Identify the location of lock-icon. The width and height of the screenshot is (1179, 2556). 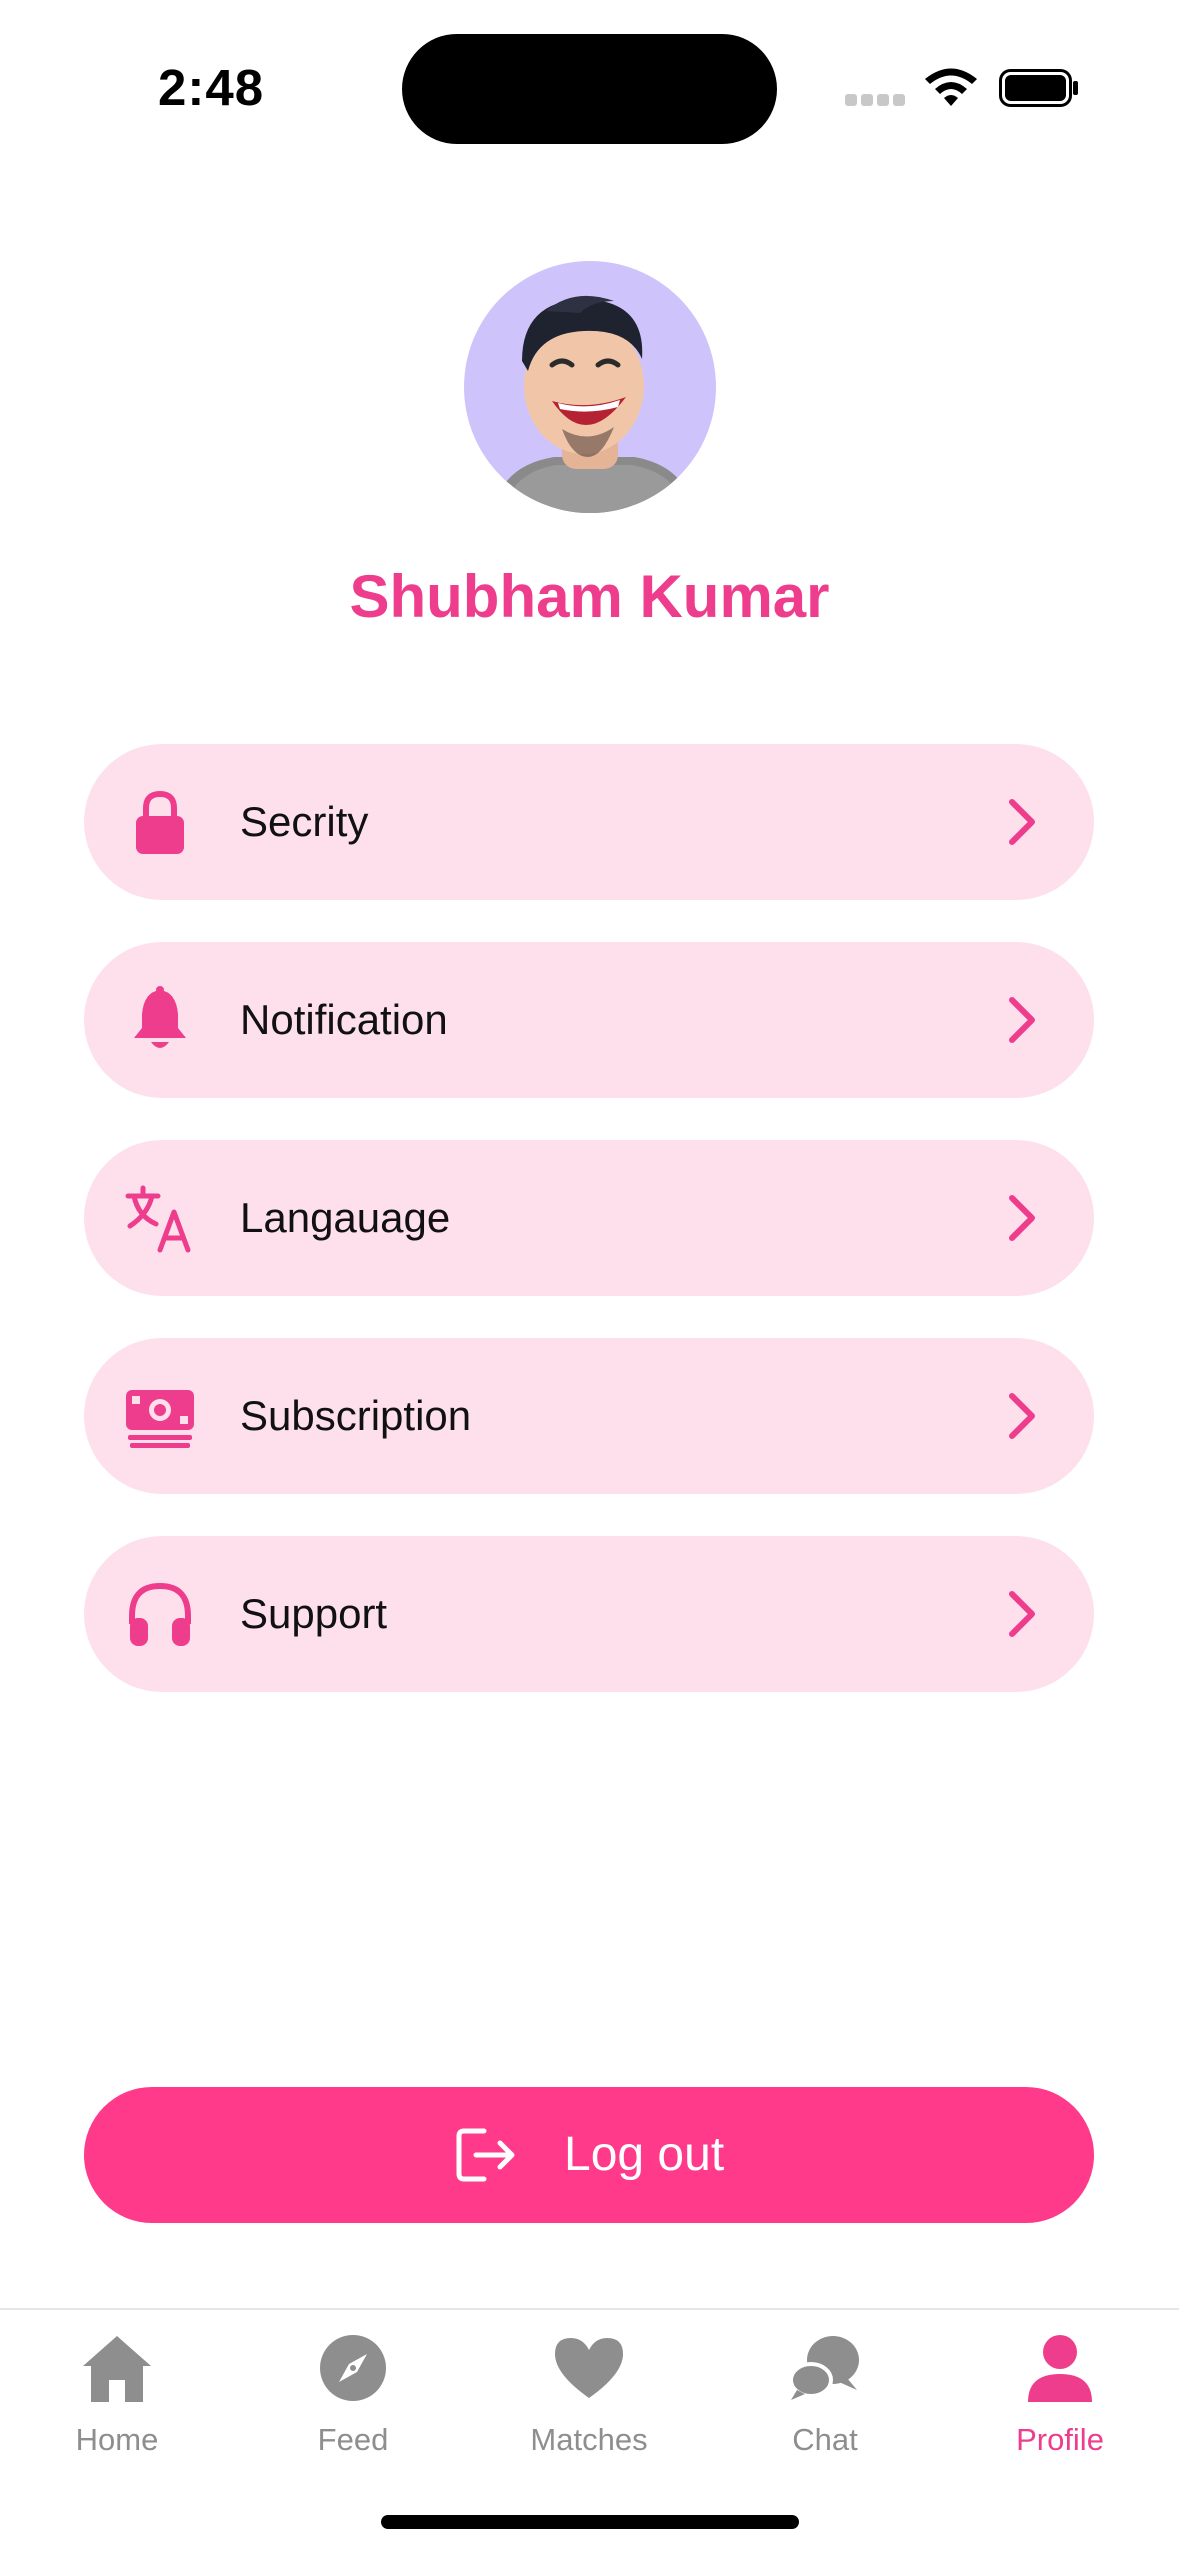
(160, 822).